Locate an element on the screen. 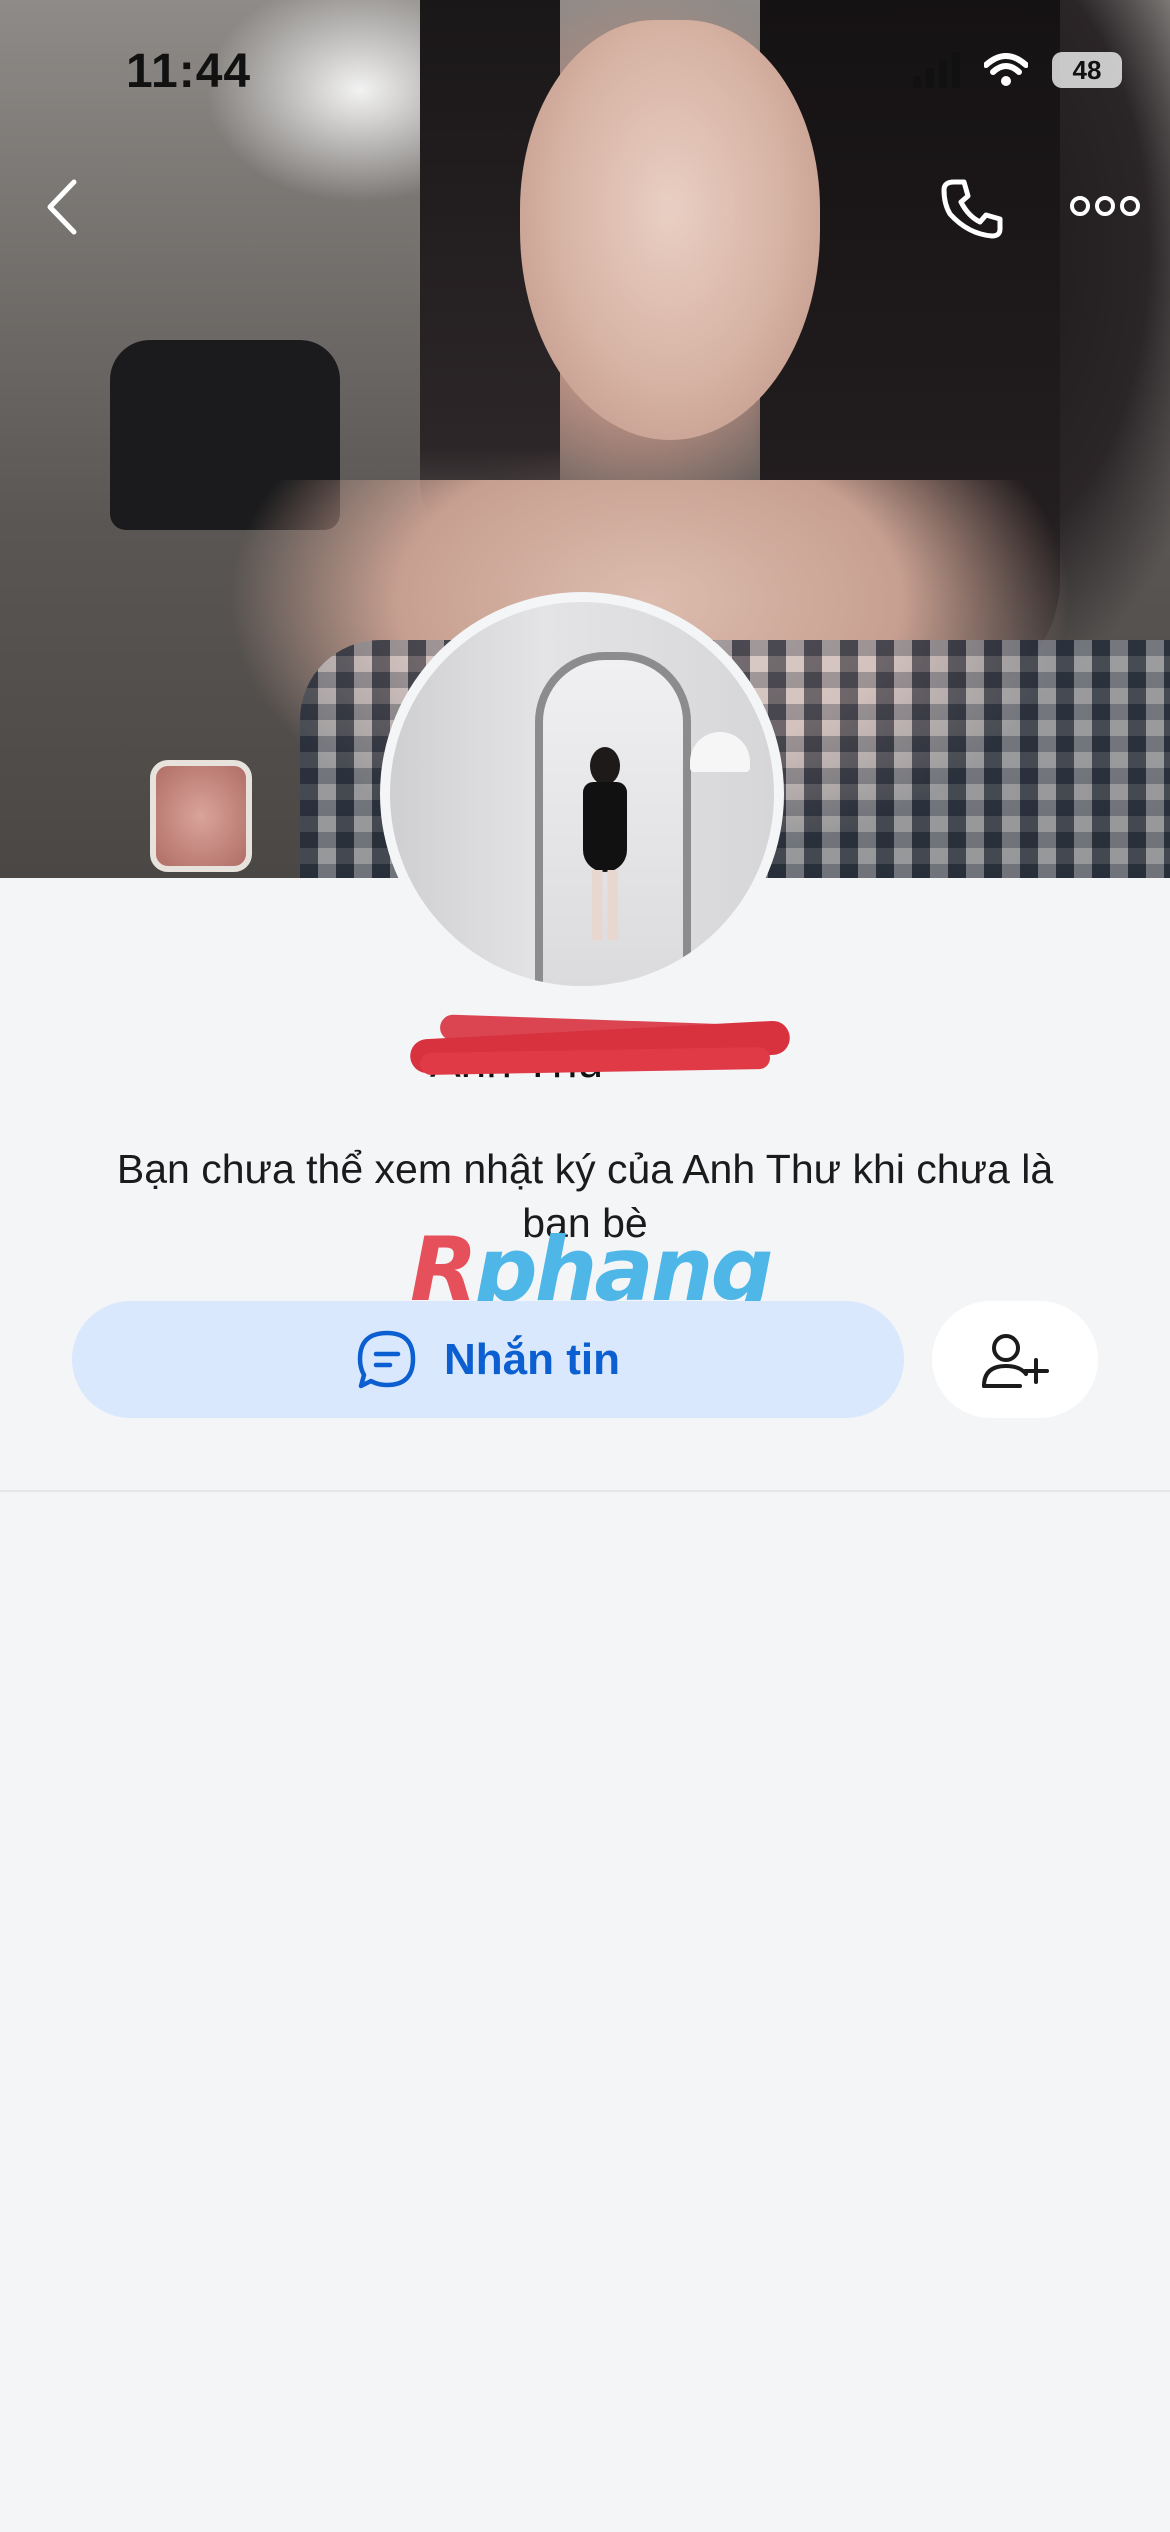  add-friend-button is located at coordinates (1015, 1359).